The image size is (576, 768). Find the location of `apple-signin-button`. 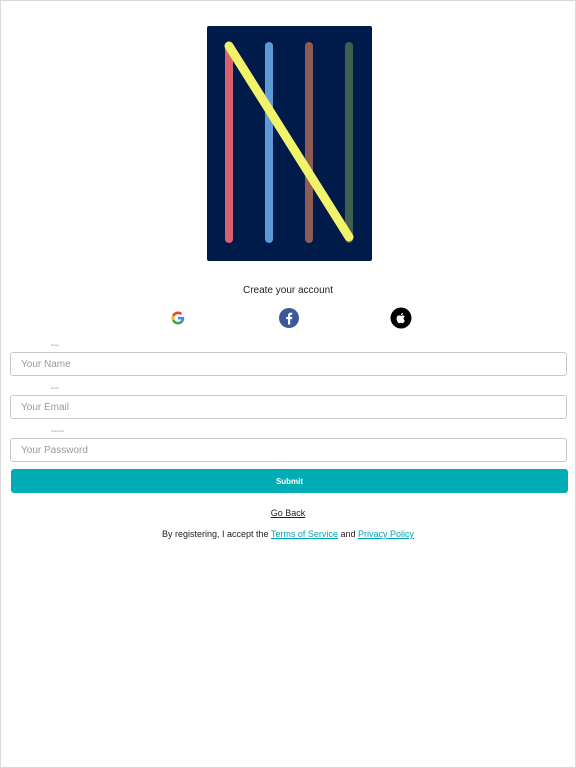

apple-signin-button is located at coordinates (401, 318).